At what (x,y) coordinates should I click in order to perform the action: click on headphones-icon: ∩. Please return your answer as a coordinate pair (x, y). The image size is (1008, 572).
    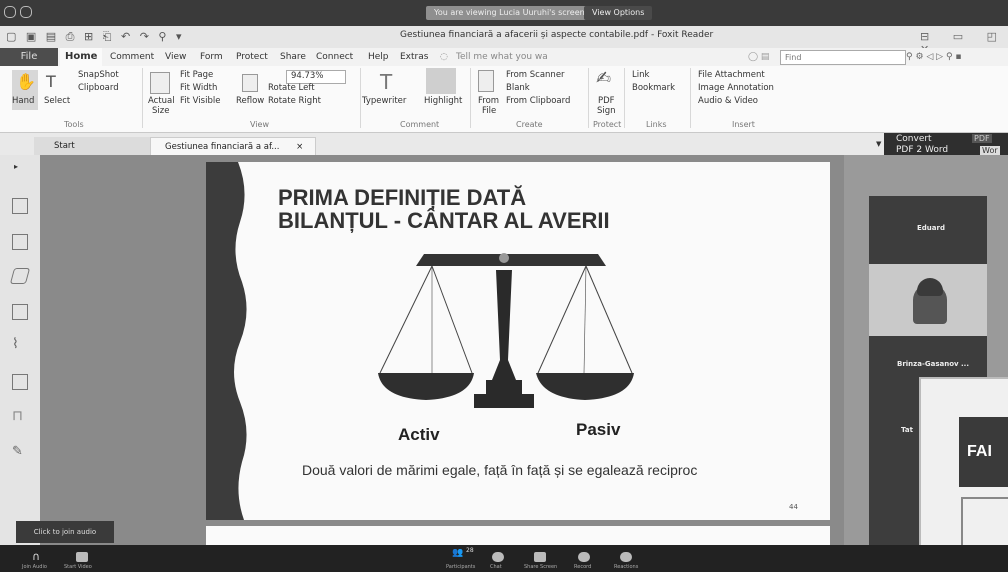
    Looking at the image, I should click on (36, 556).